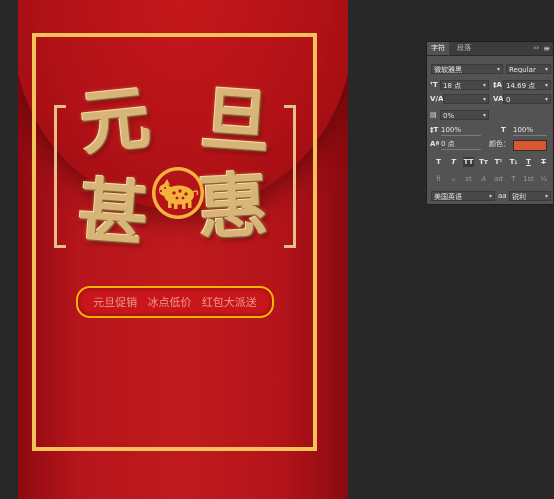  What do you see at coordinates (491, 179) in the screenshot?
I see `opentype-buttons: fi ℴ st A ad T 1st ½` at bounding box center [491, 179].